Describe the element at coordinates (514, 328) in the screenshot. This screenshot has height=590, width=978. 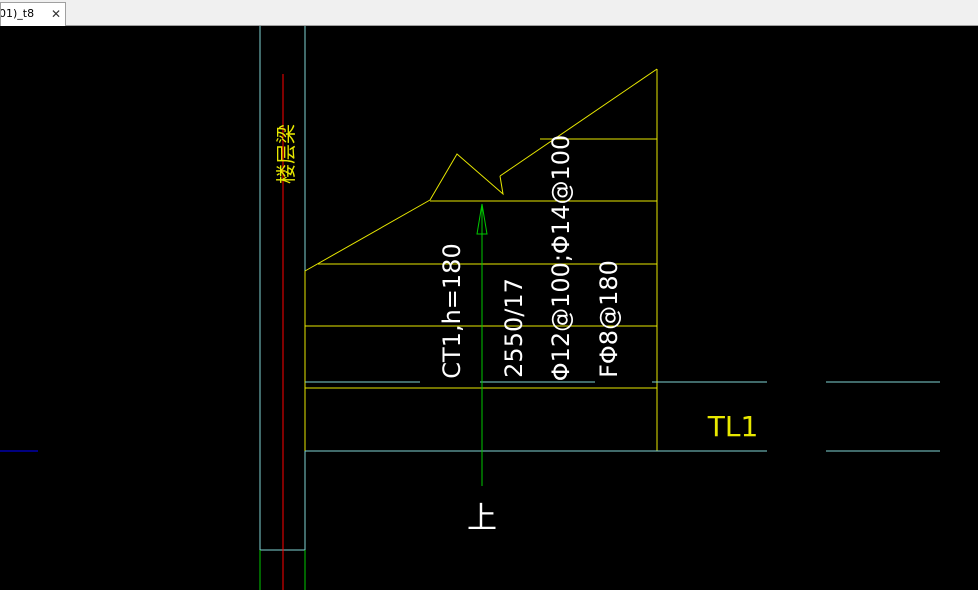
I see `steps-label: 2550/17` at that location.